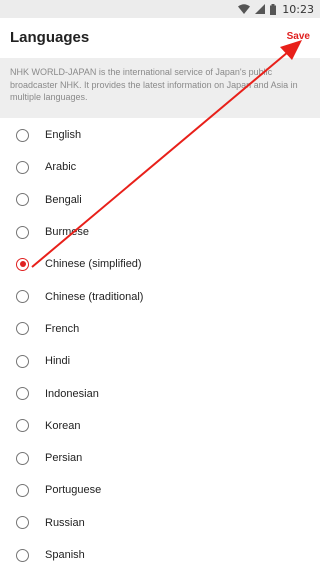 The image size is (320, 571). I want to click on language-option: Indonesian, so click(160, 393).